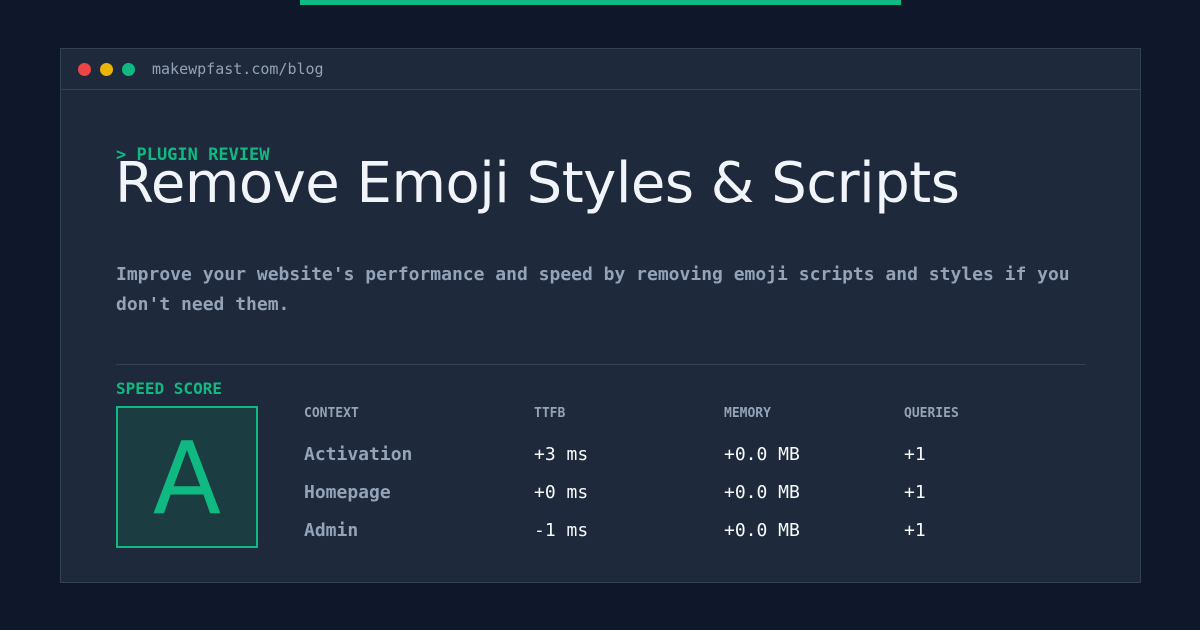 Image resolution: width=1200 pixels, height=630 pixels. I want to click on row-memory-admin: +0.0 MB, so click(762, 530).